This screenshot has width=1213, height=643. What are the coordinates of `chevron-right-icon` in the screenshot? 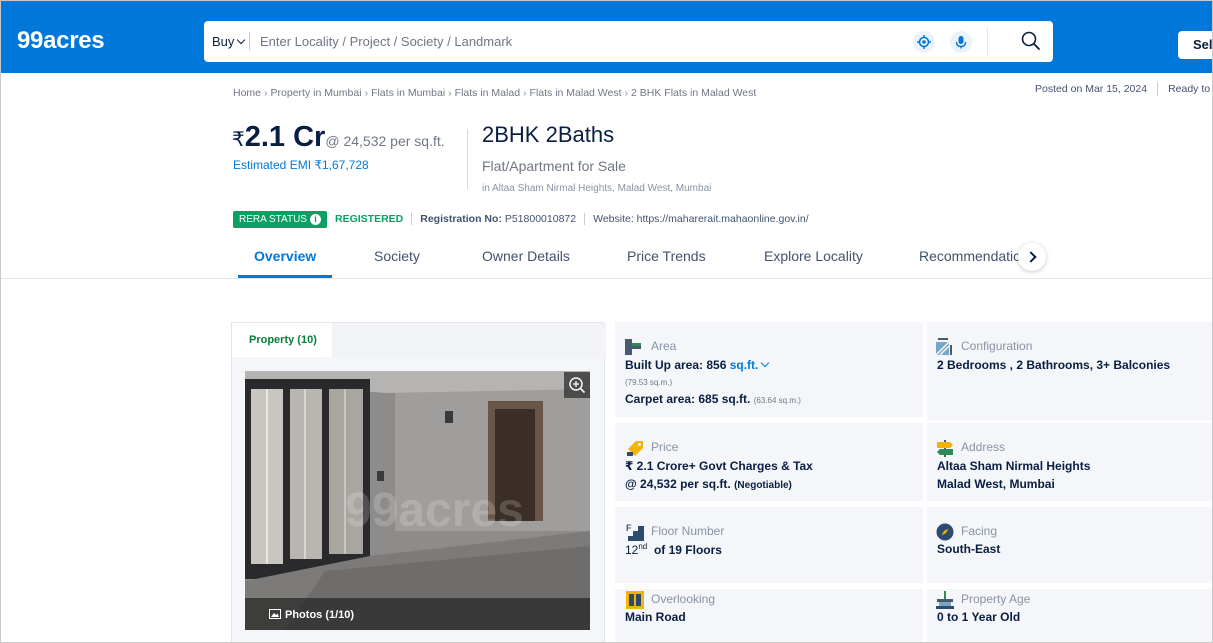 It's located at (1032, 257).